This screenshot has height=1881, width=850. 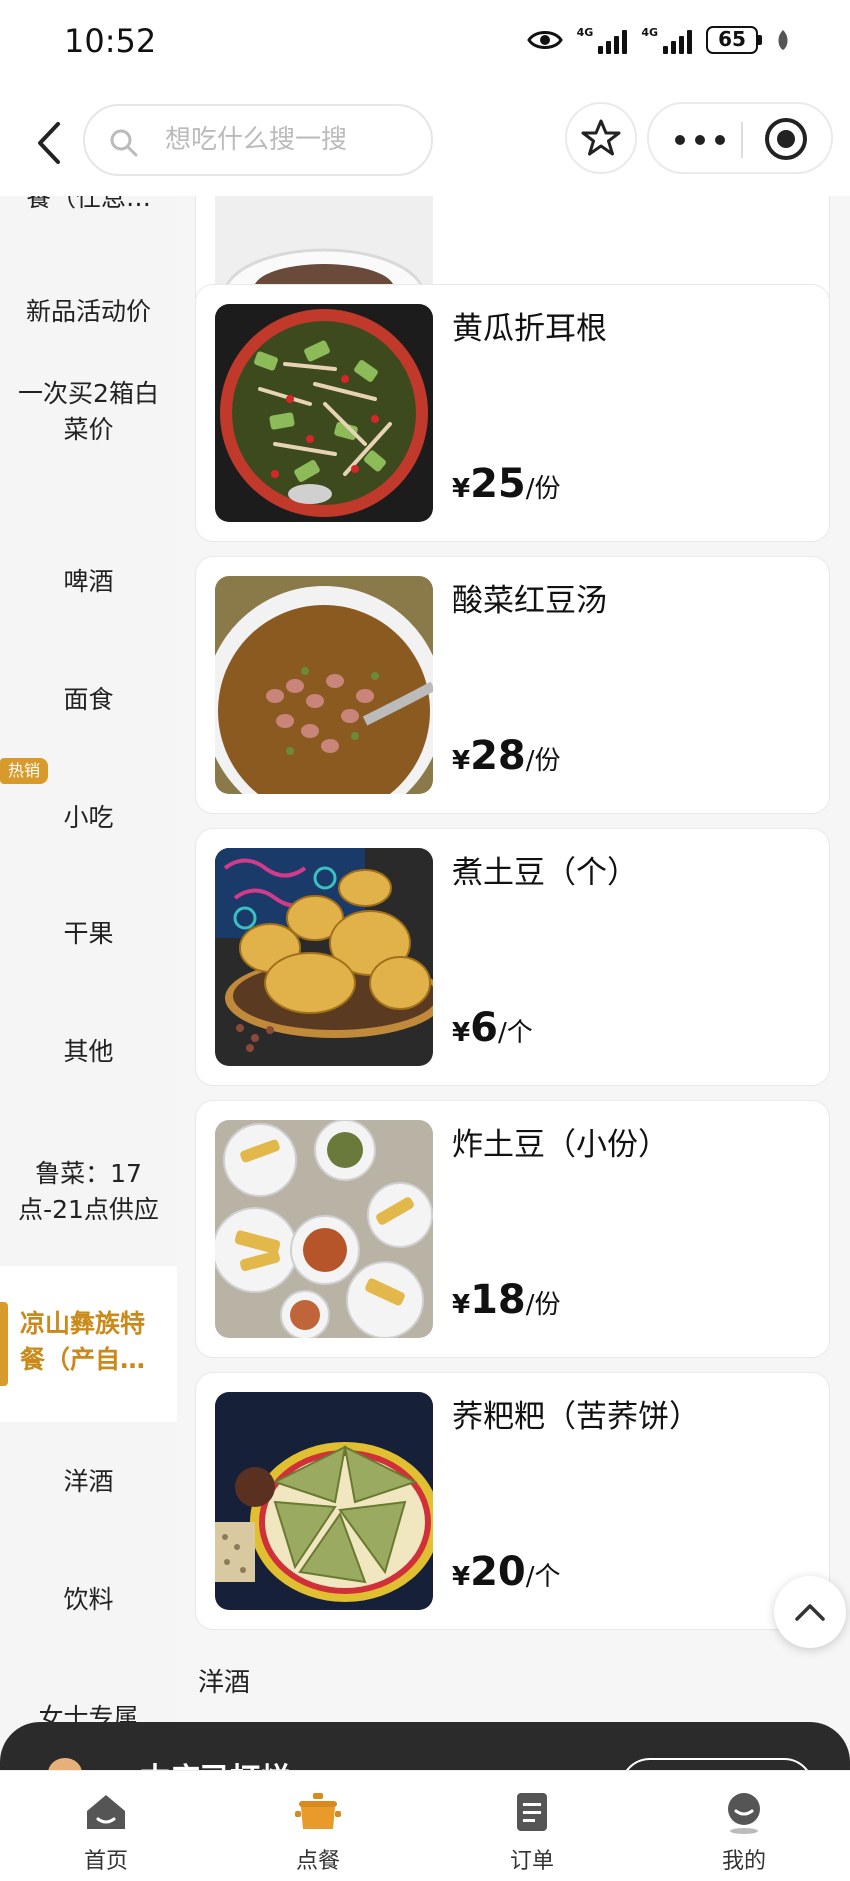 What do you see at coordinates (512, 1501) in the screenshot?
I see `product-card: 荞粑粑（苦荞饼） ¥20/个` at bounding box center [512, 1501].